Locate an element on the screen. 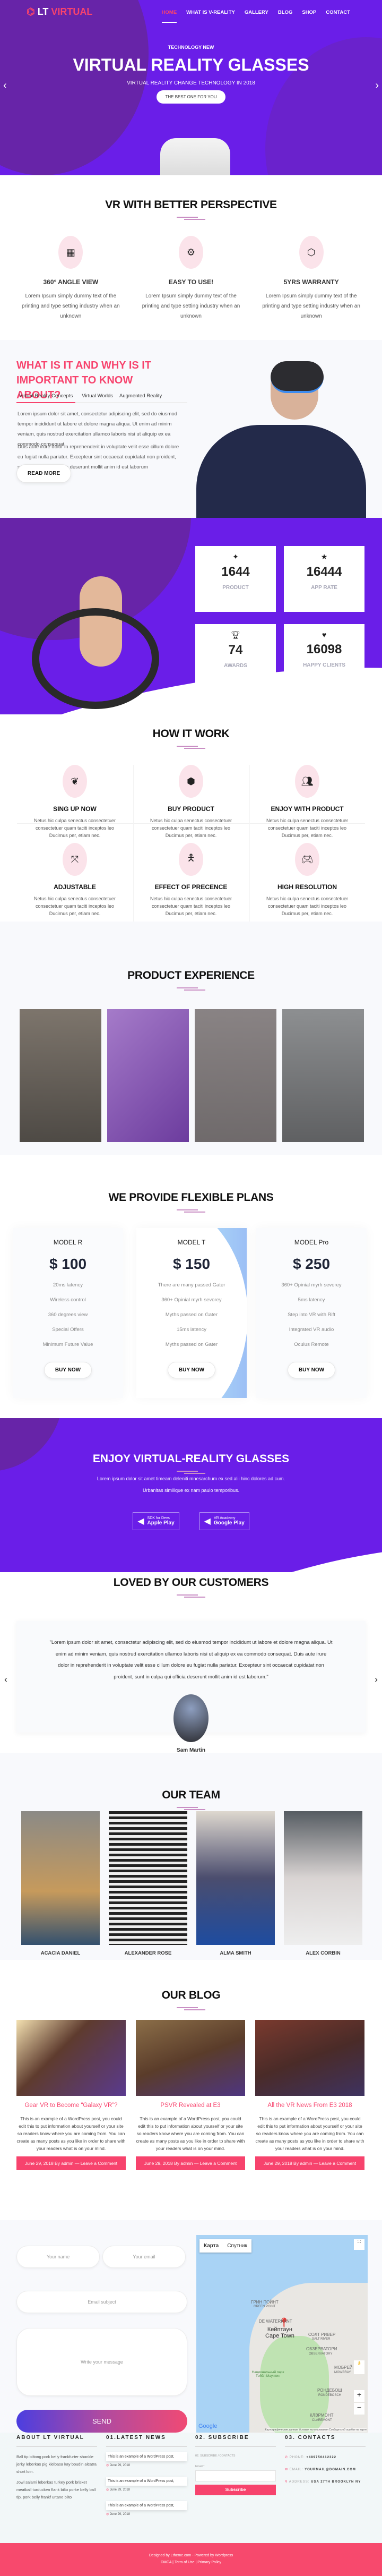 This screenshot has height=2576, width=382. logo: ⌬ LT VIRTUAL is located at coordinates (59, 12).